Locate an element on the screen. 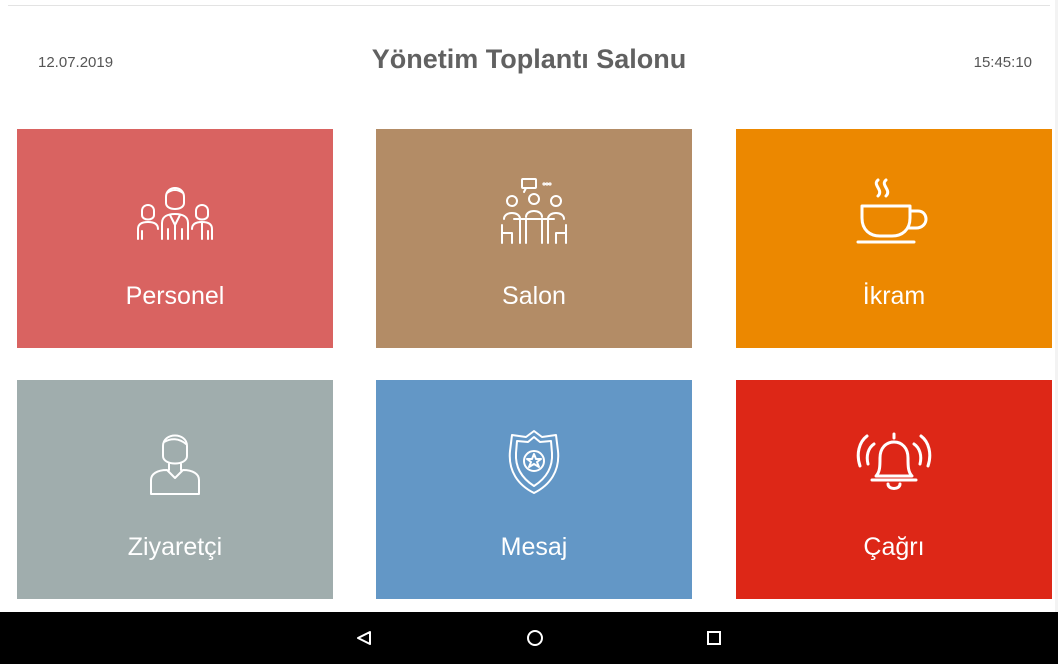 Image resolution: width=1058 pixels, height=664 pixels. tile-cagri: Çağrı is located at coordinates (894, 489).